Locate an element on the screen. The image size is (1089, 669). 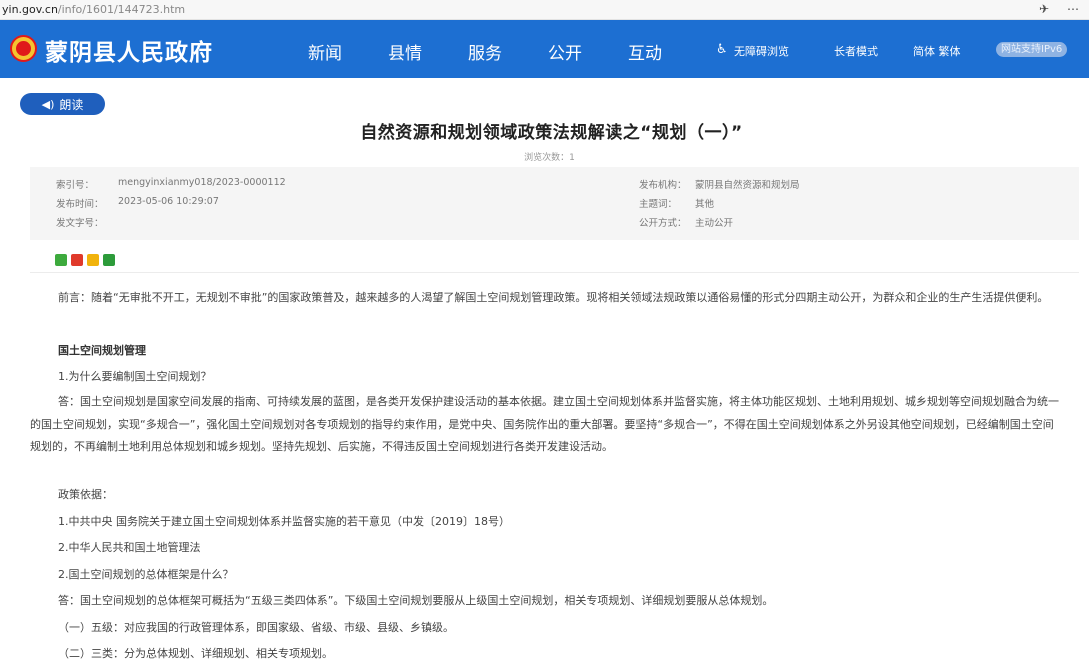
pin-icon: ✈ is located at coordinates (1044, 9).